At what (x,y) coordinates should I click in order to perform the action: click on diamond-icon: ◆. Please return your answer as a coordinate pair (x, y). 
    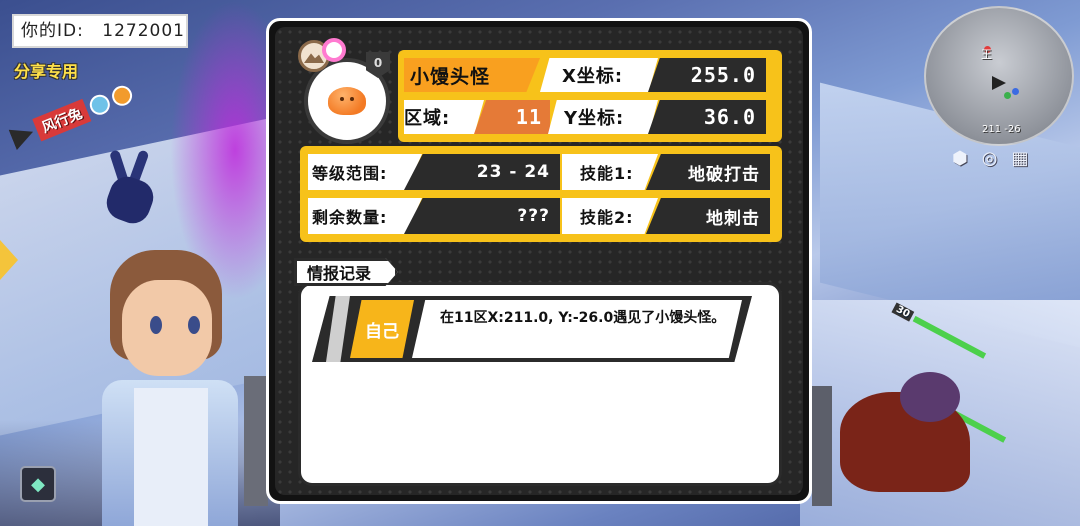
    Looking at the image, I should click on (38, 484).